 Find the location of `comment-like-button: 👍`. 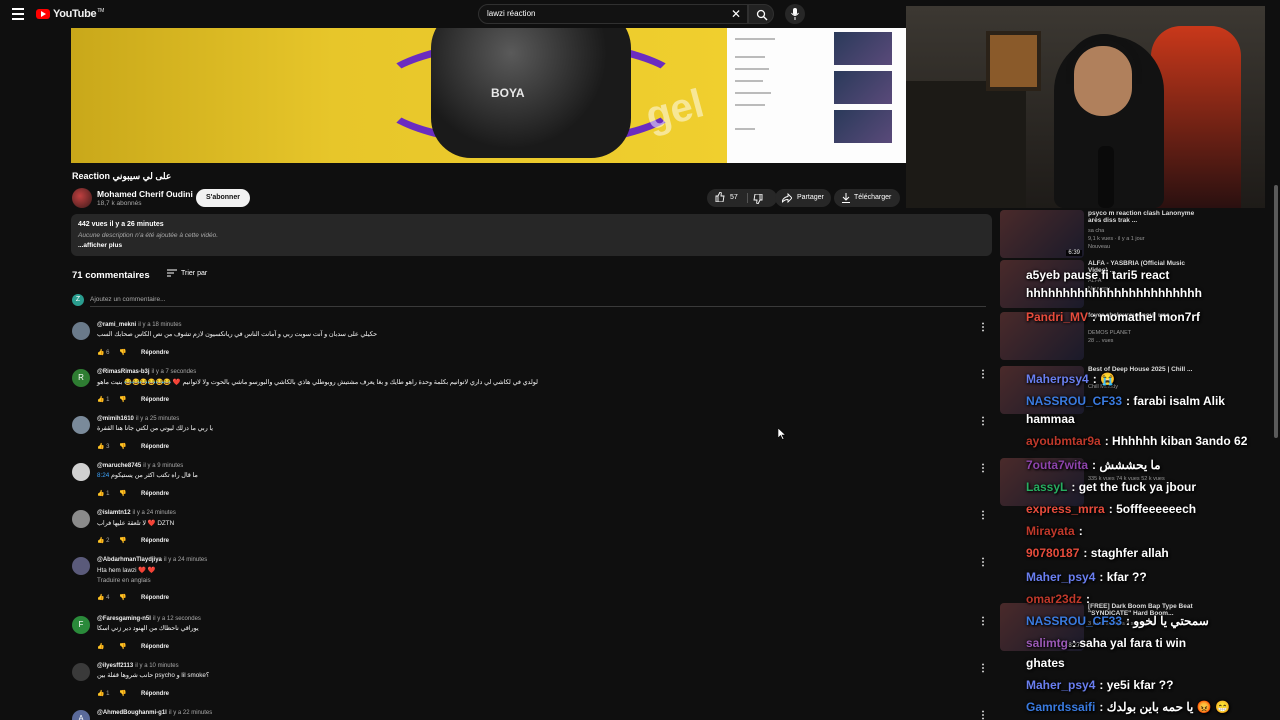

comment-like-button: 👍 is located at coordinates (108, 646).